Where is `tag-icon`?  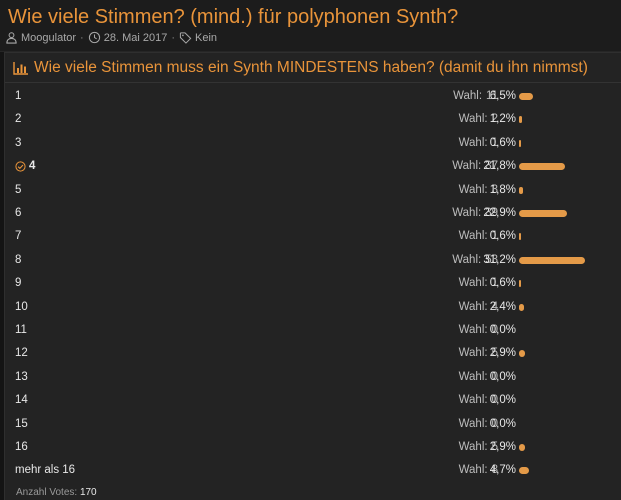 tag-icon is located at coordinates (185, 38).